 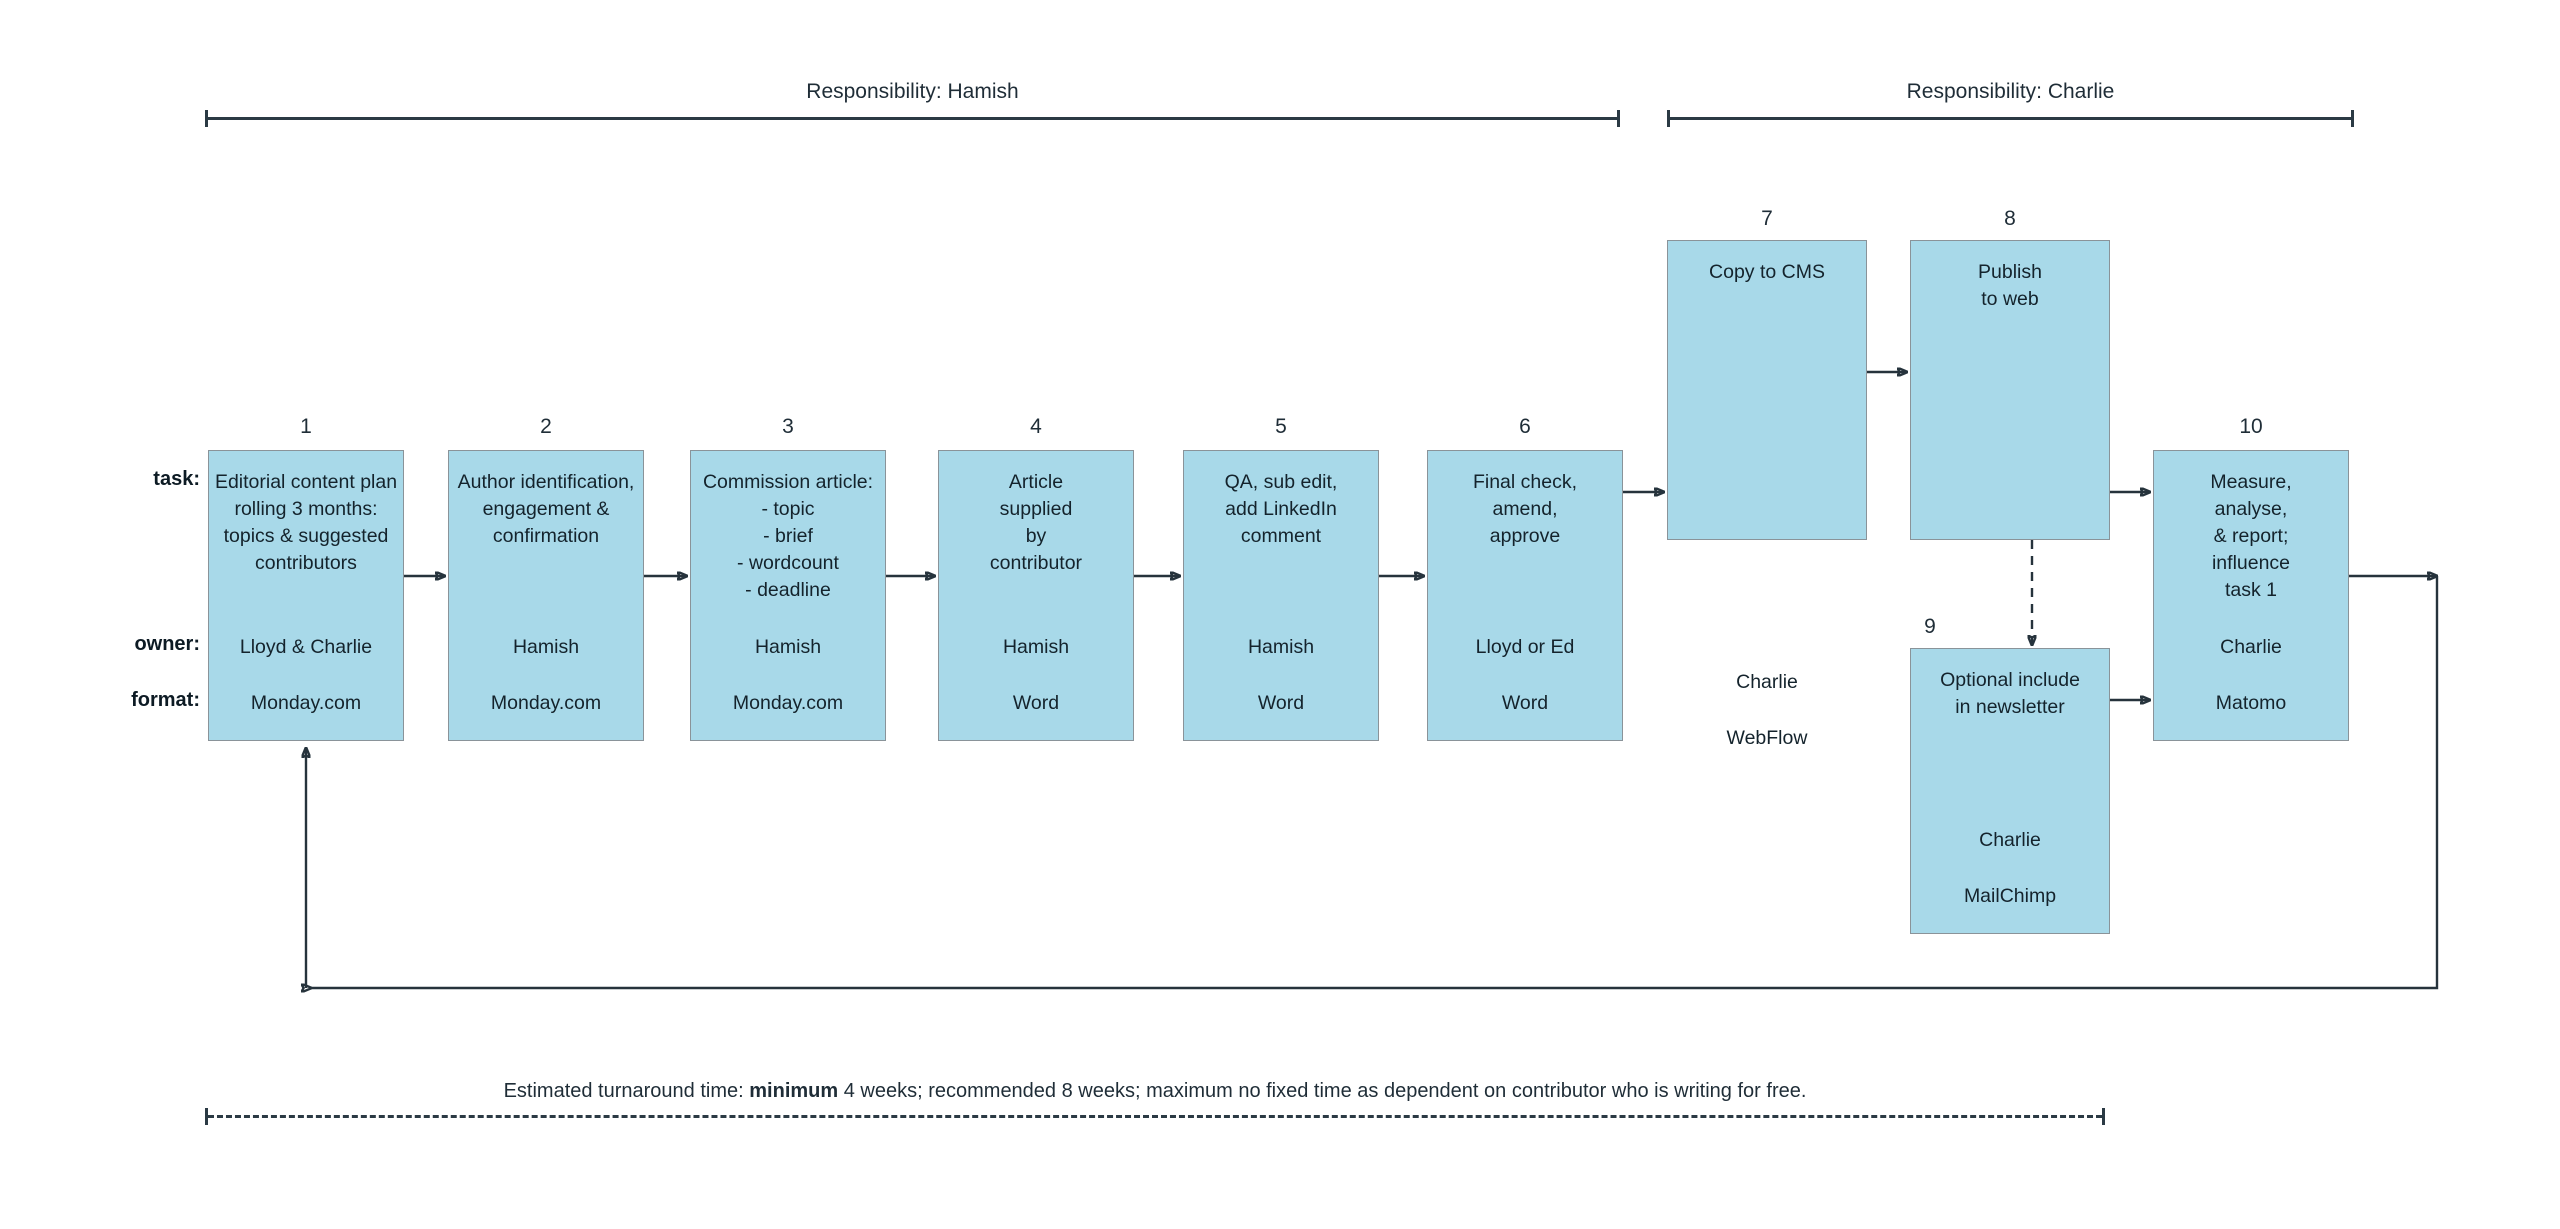 What do you see at coordinates (206, 1116) in the screenshot?
I see `dash-bracket-cap-left` at bounding box center [206, 1116].